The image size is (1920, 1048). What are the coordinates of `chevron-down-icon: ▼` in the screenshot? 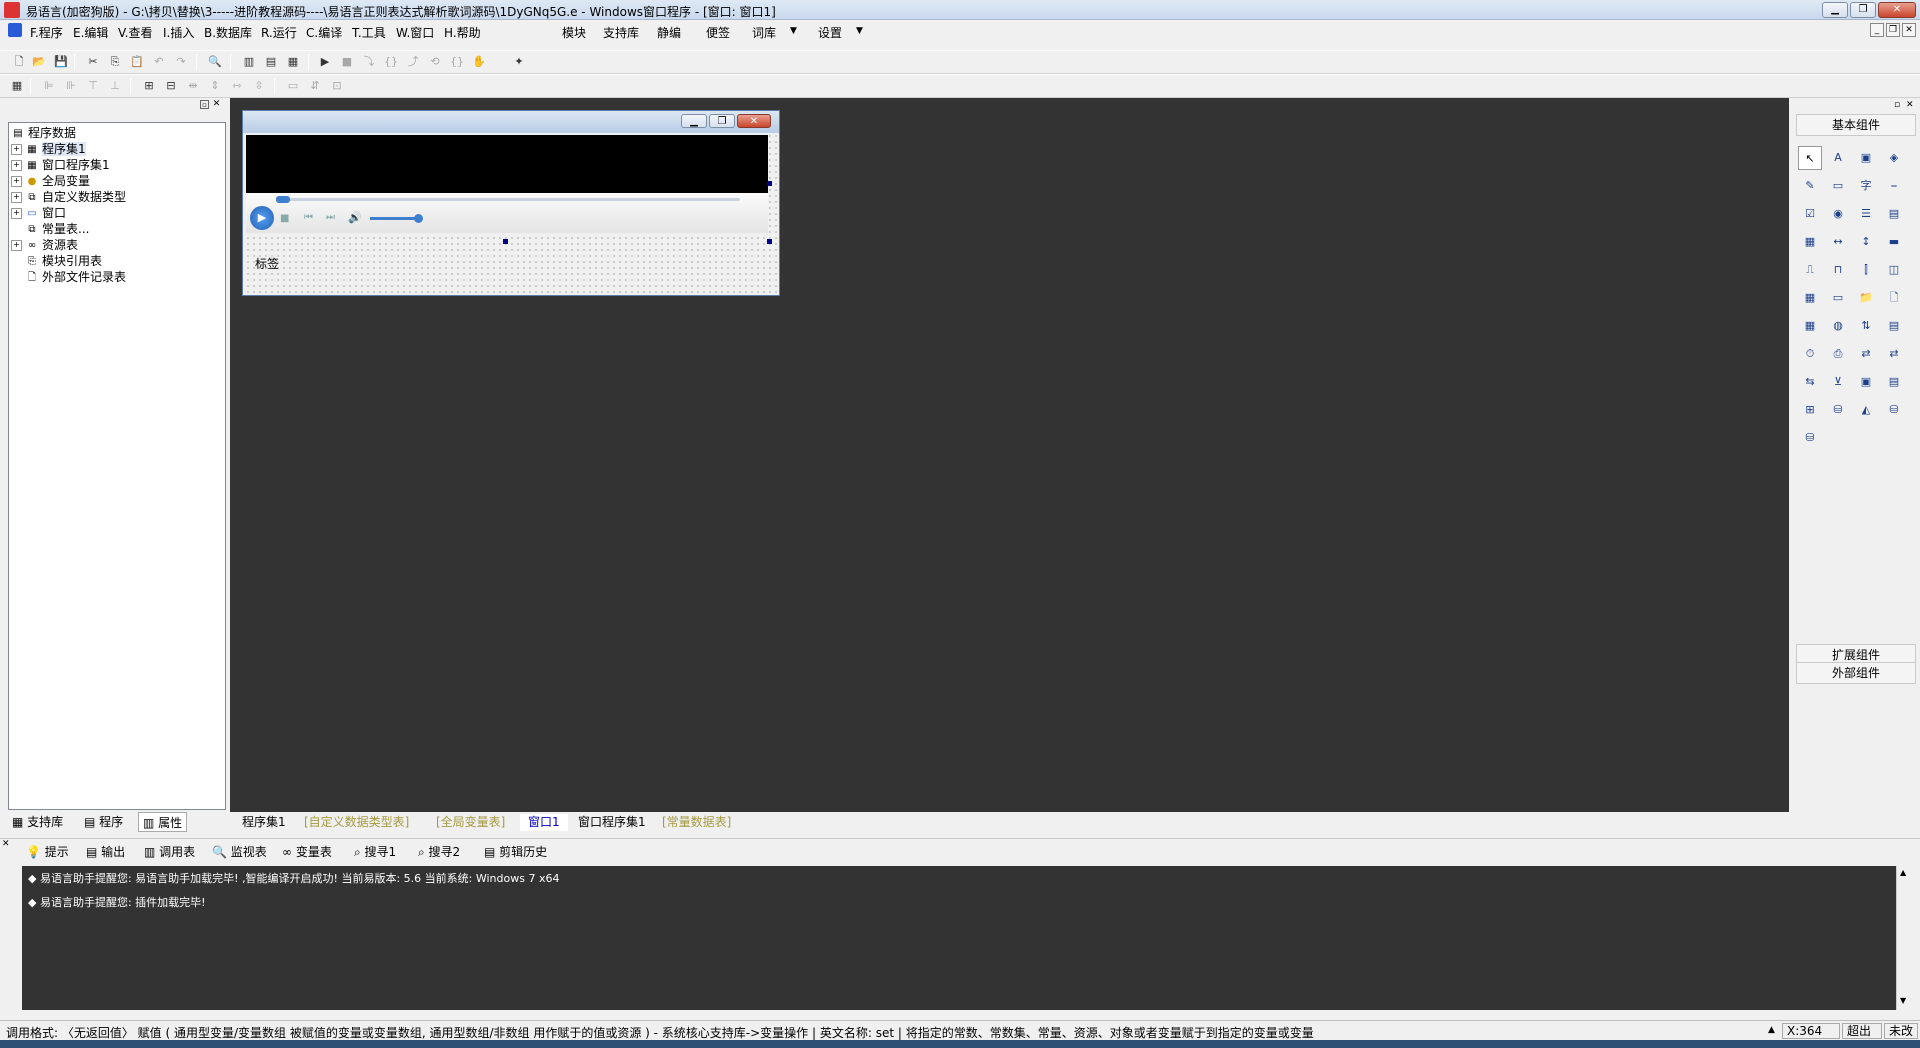 It's located at (859, 31).